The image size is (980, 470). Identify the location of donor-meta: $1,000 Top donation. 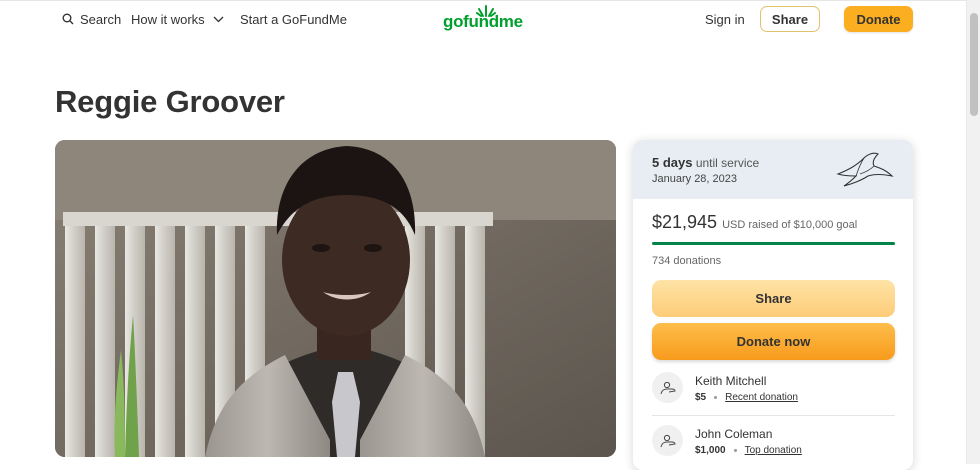
(748, 450).